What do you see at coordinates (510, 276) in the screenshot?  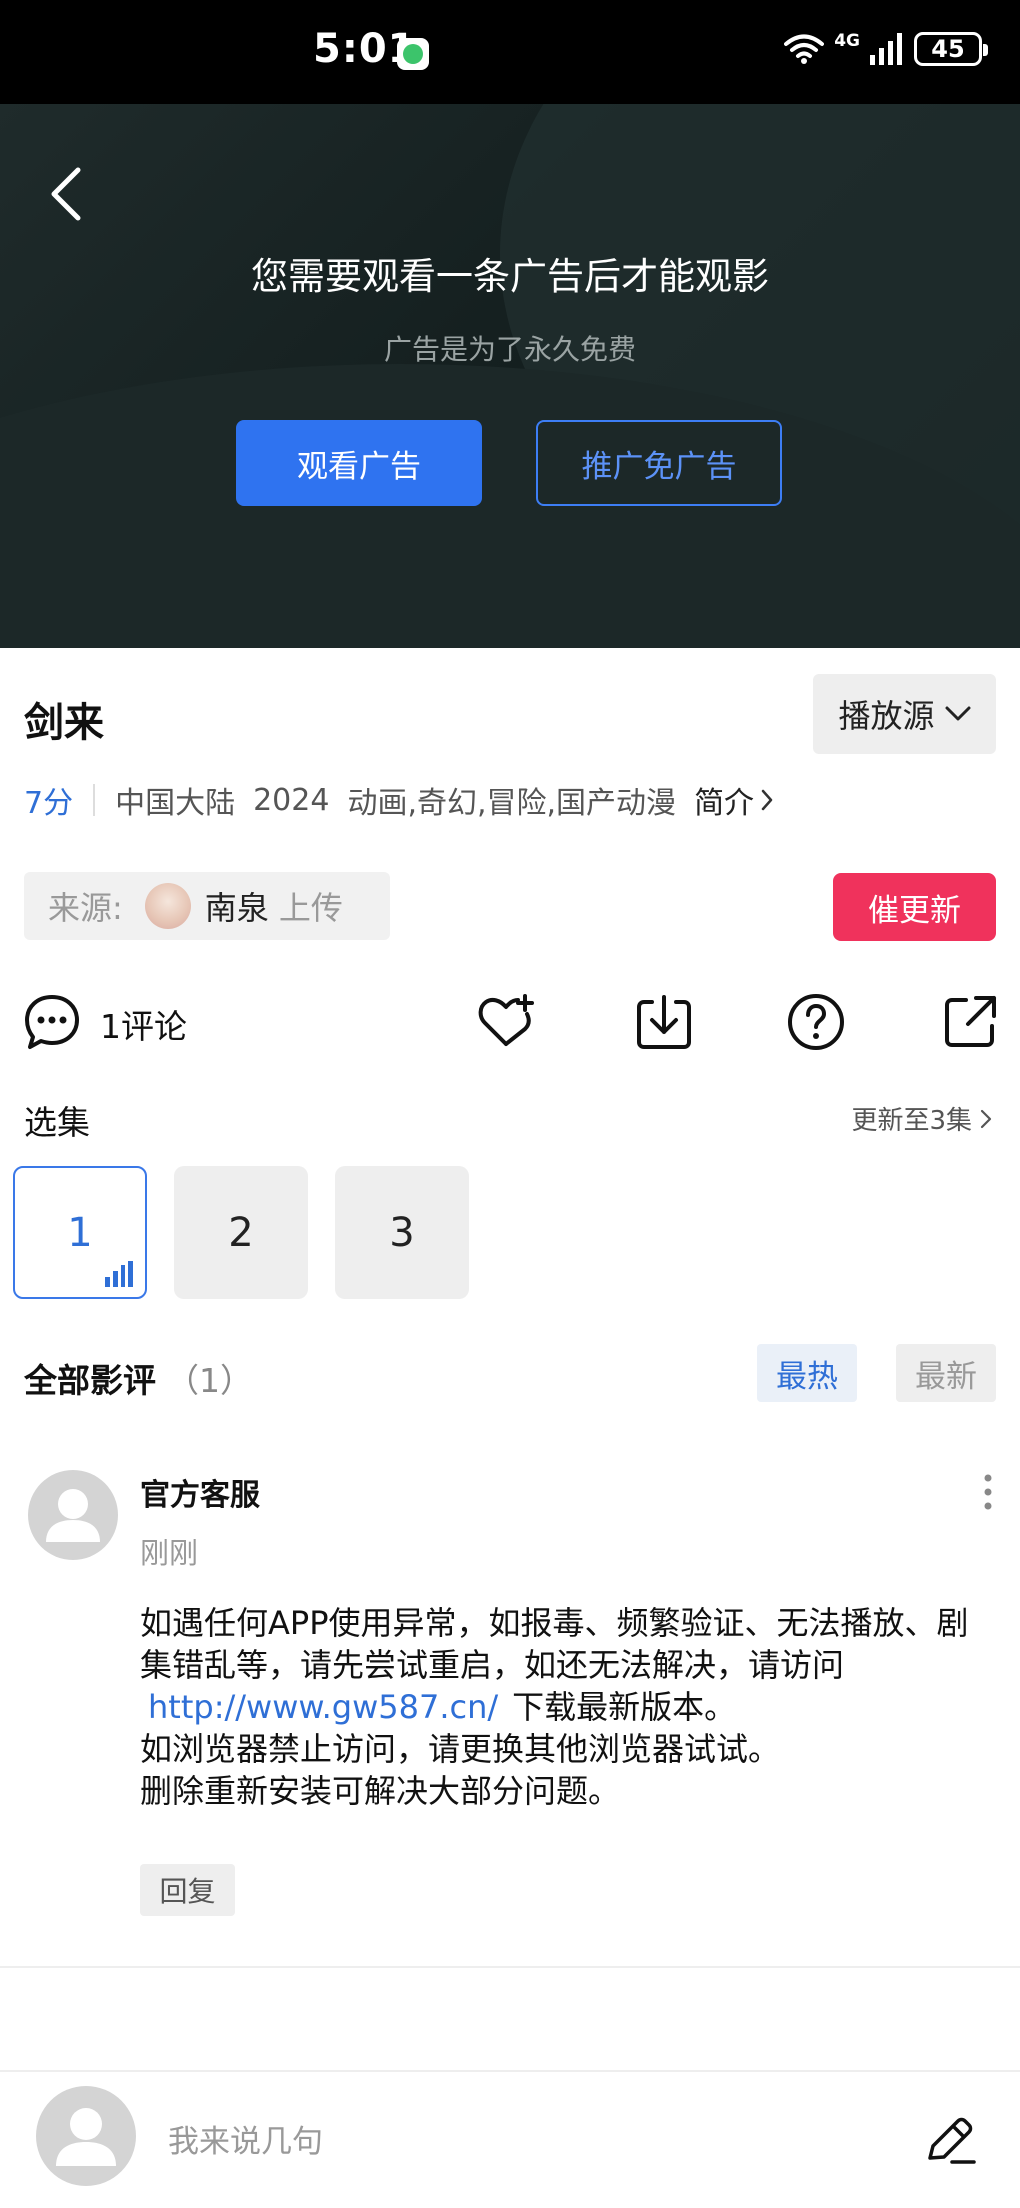 I see `ad-title: 您需要观看一条广告后才能观影` at bounding box center [510, 276].